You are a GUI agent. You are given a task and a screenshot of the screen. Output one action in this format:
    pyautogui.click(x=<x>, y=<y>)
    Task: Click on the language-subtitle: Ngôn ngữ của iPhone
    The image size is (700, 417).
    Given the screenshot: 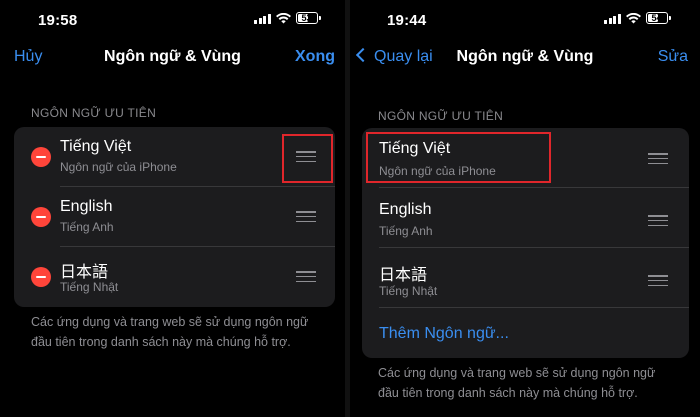 What is the action you would take?
    pyautogui.click(x=118, y=167)
    